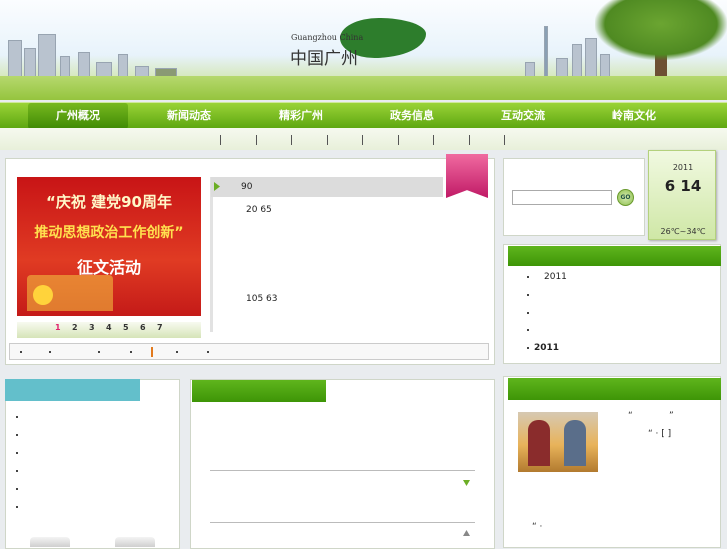 The height and width of the screenshot is (549, 727). Describe the element at coordinates (327, 37) in the screenshot. I see `brand-english: Guangzhou China` at that location.